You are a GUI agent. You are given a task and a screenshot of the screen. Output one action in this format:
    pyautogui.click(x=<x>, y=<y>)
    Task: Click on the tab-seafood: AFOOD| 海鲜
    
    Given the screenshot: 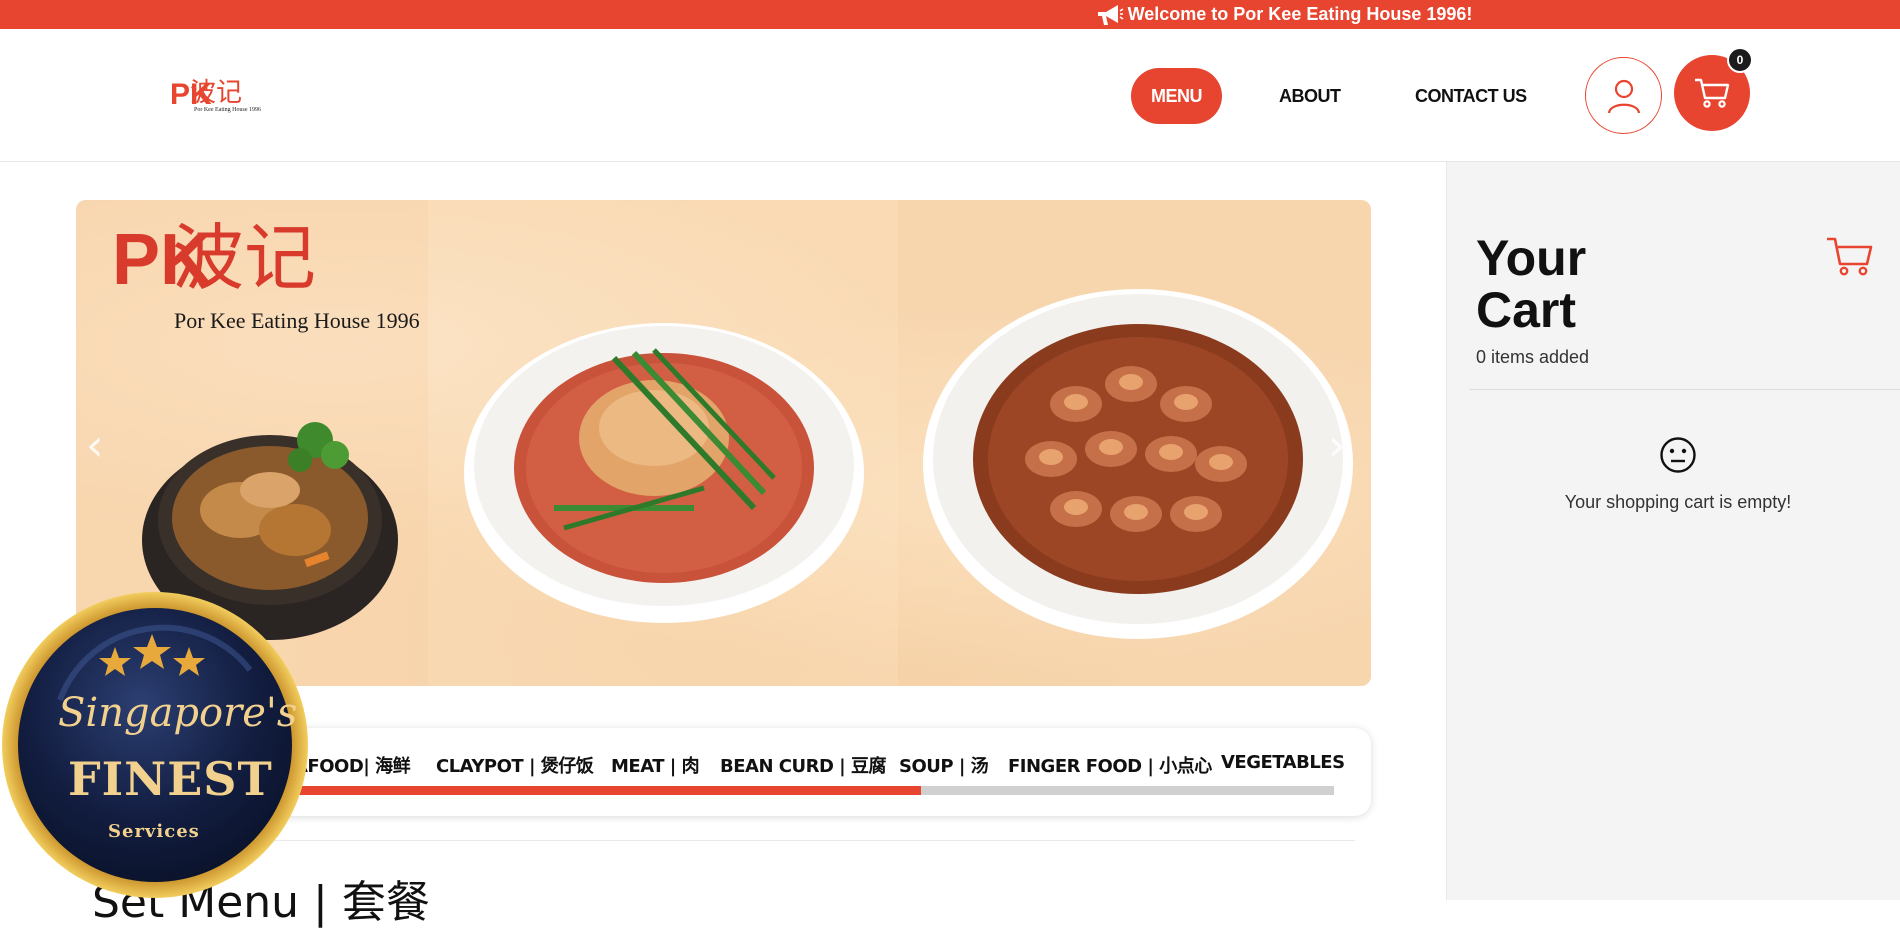 What is the action you would take?
    pyautogui.click(x=352, y=765)
    